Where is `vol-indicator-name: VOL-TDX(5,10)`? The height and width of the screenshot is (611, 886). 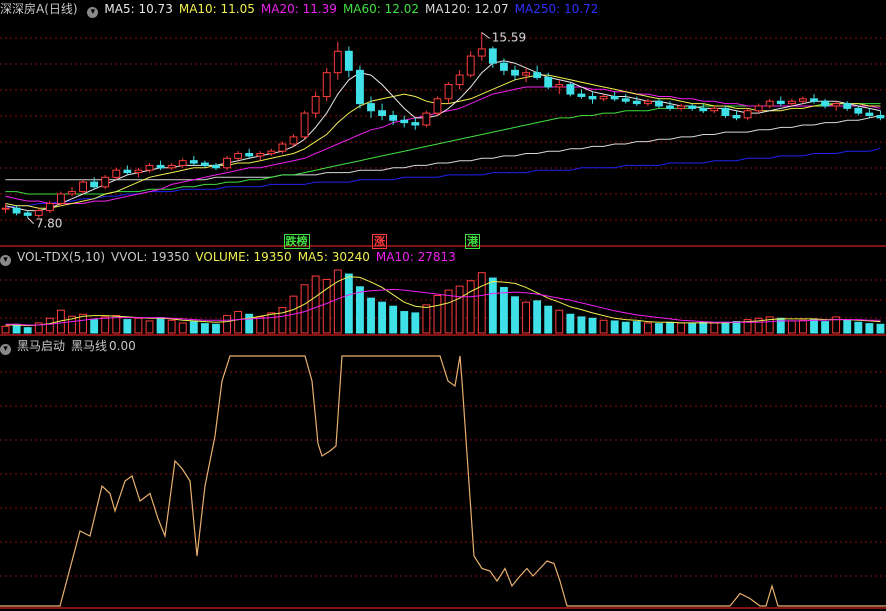
vol-indicator-name: VOL-TDX(5,10) is located at coordinates (61, 257).